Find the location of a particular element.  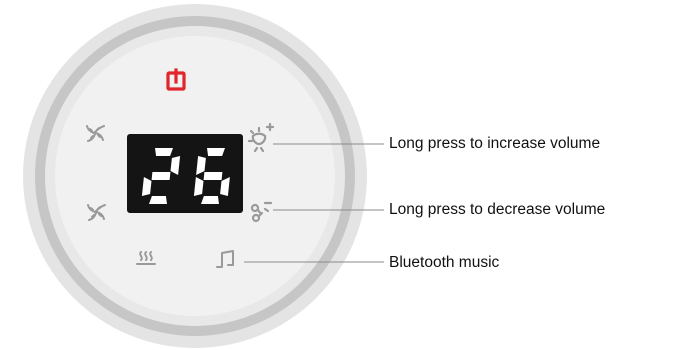

callout-bluetooth-music: Bluetooth music is located at coordinates (444, 262).